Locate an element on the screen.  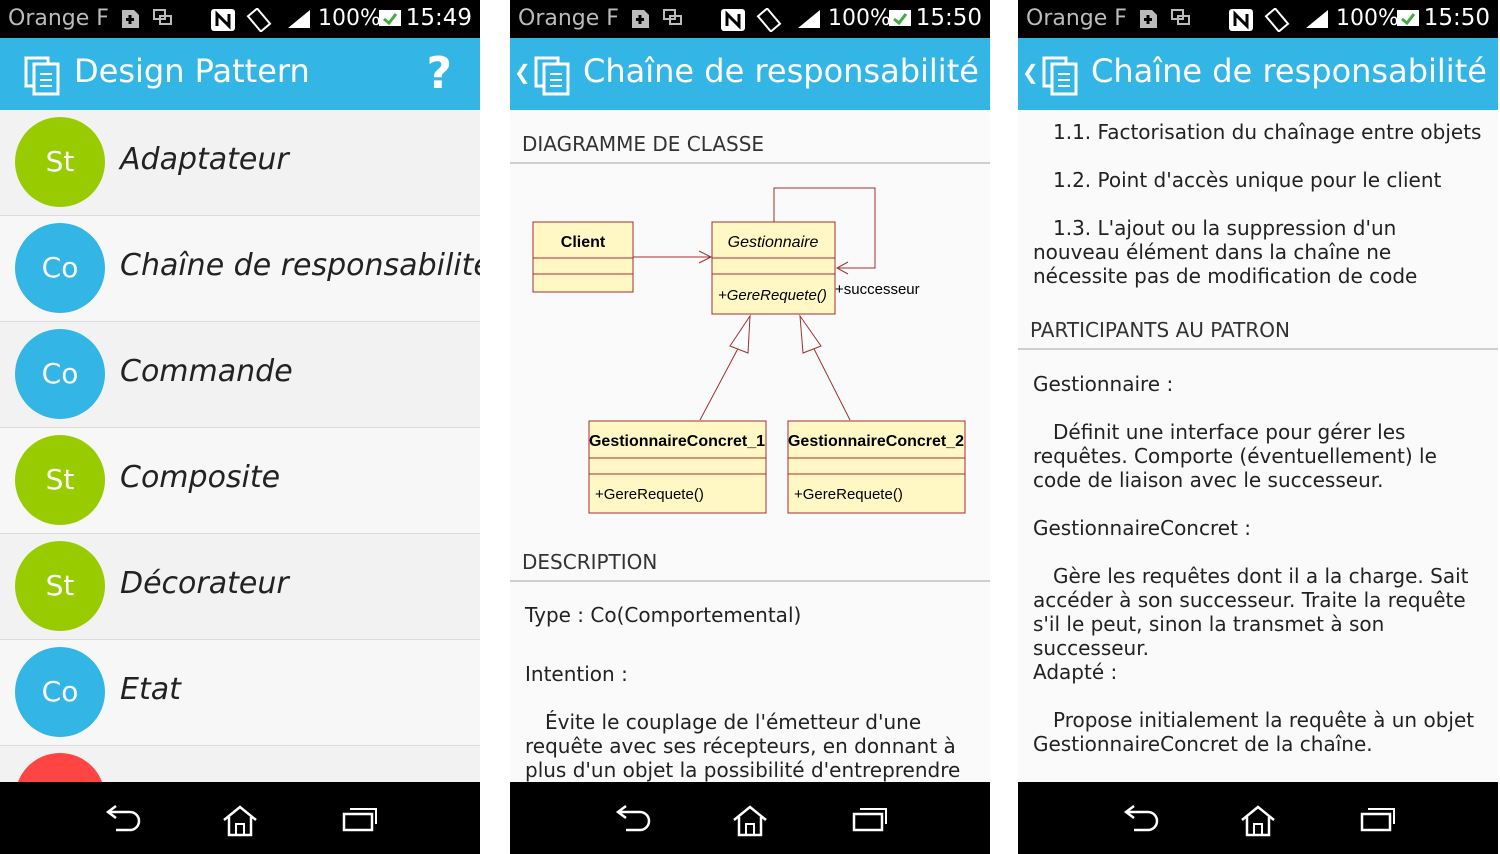
class-concret-2: GestionnaireConcret_2 +GereRequete() is located at coordinates (876, 467).